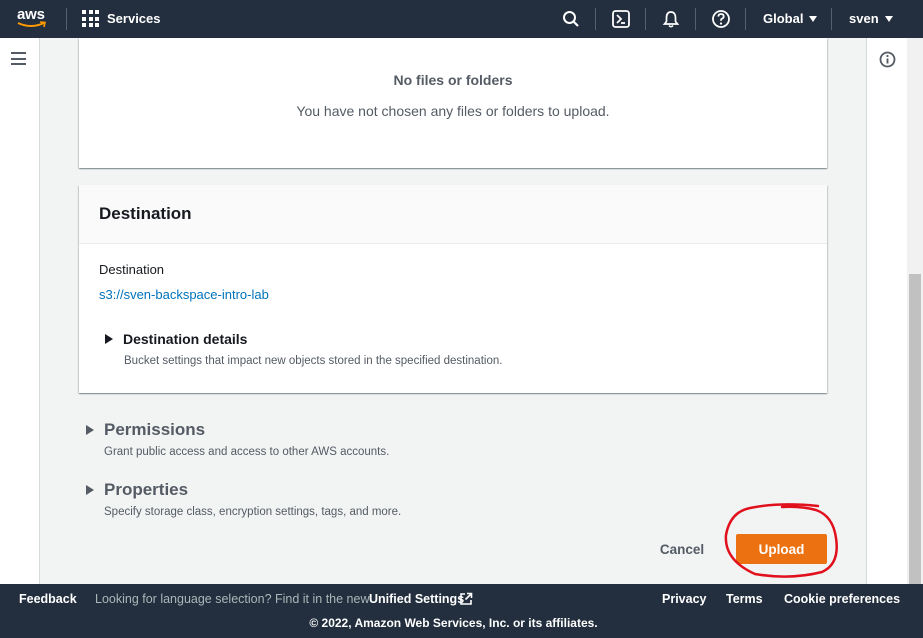 The image size is (923, 638). I want to click on region-selector: Global, so click(790, 18).